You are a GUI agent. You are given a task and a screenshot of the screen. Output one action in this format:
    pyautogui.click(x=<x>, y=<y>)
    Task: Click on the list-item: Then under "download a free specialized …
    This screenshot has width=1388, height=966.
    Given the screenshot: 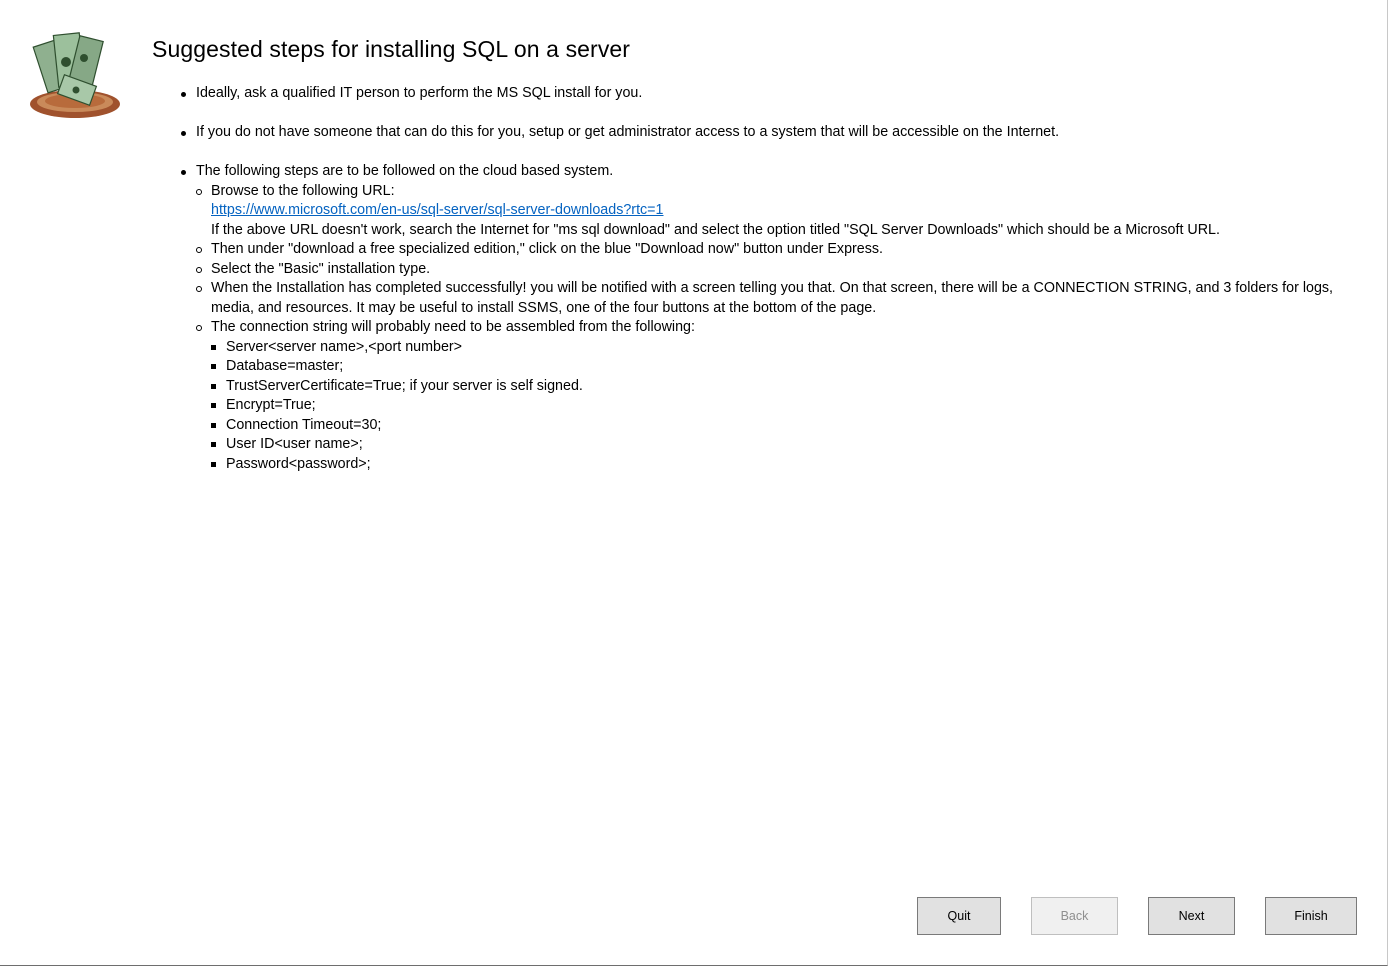 What is the action you would take?
    pyautogui.click(x=774, y=250)
    